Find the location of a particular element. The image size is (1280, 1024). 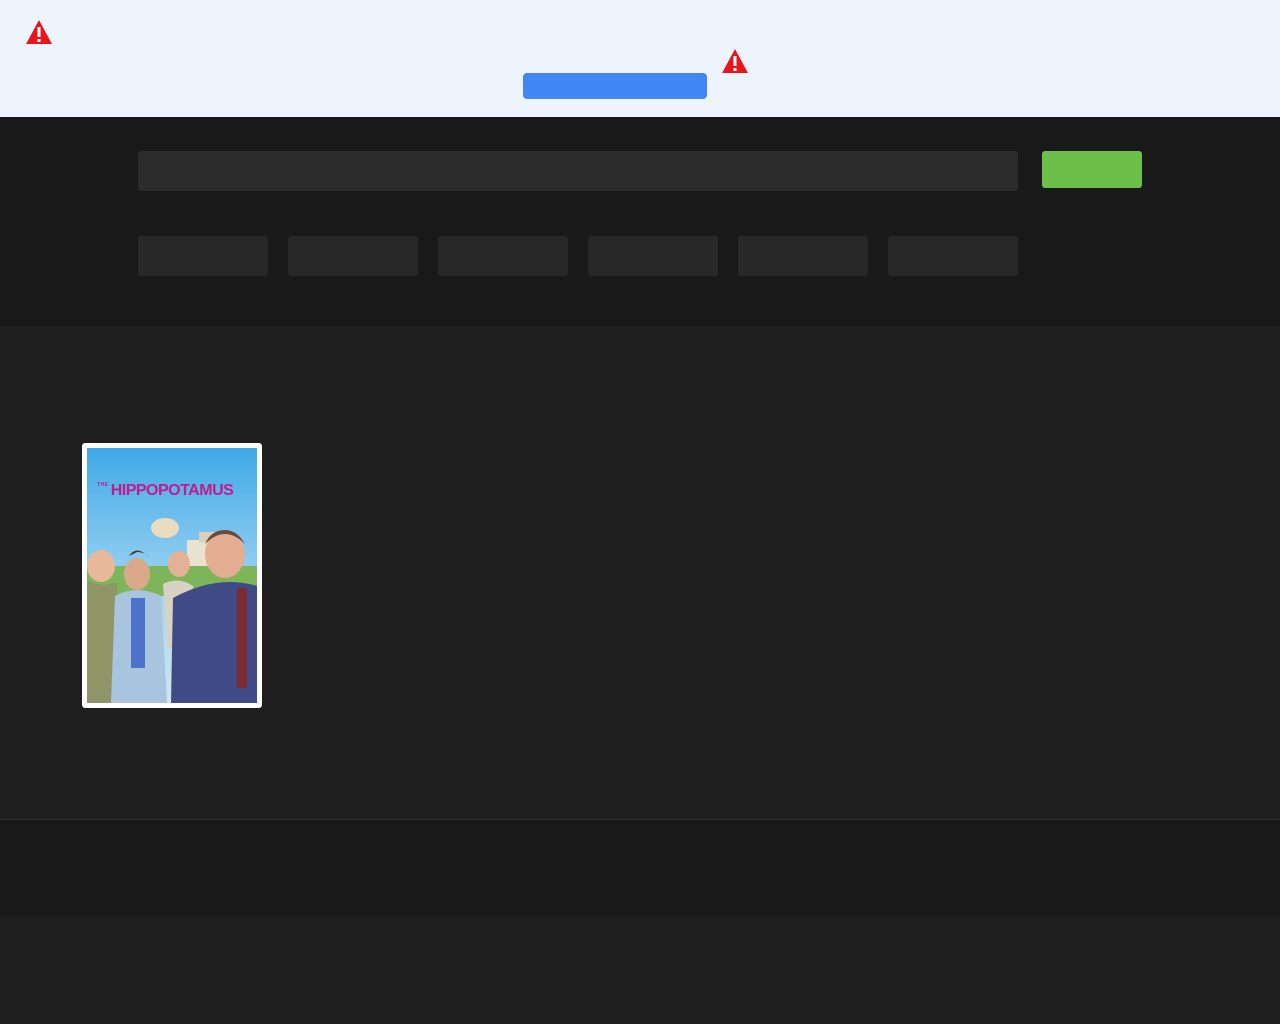

alert-action-button is located at coordinates (615, 86).